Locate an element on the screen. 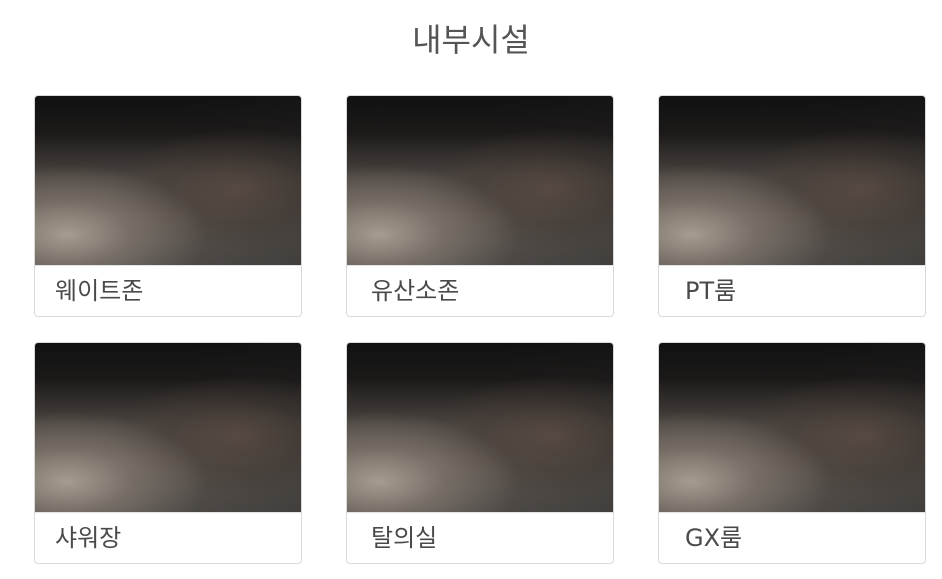  facility-label: 탈의실 is located at coordinates (480, 537).